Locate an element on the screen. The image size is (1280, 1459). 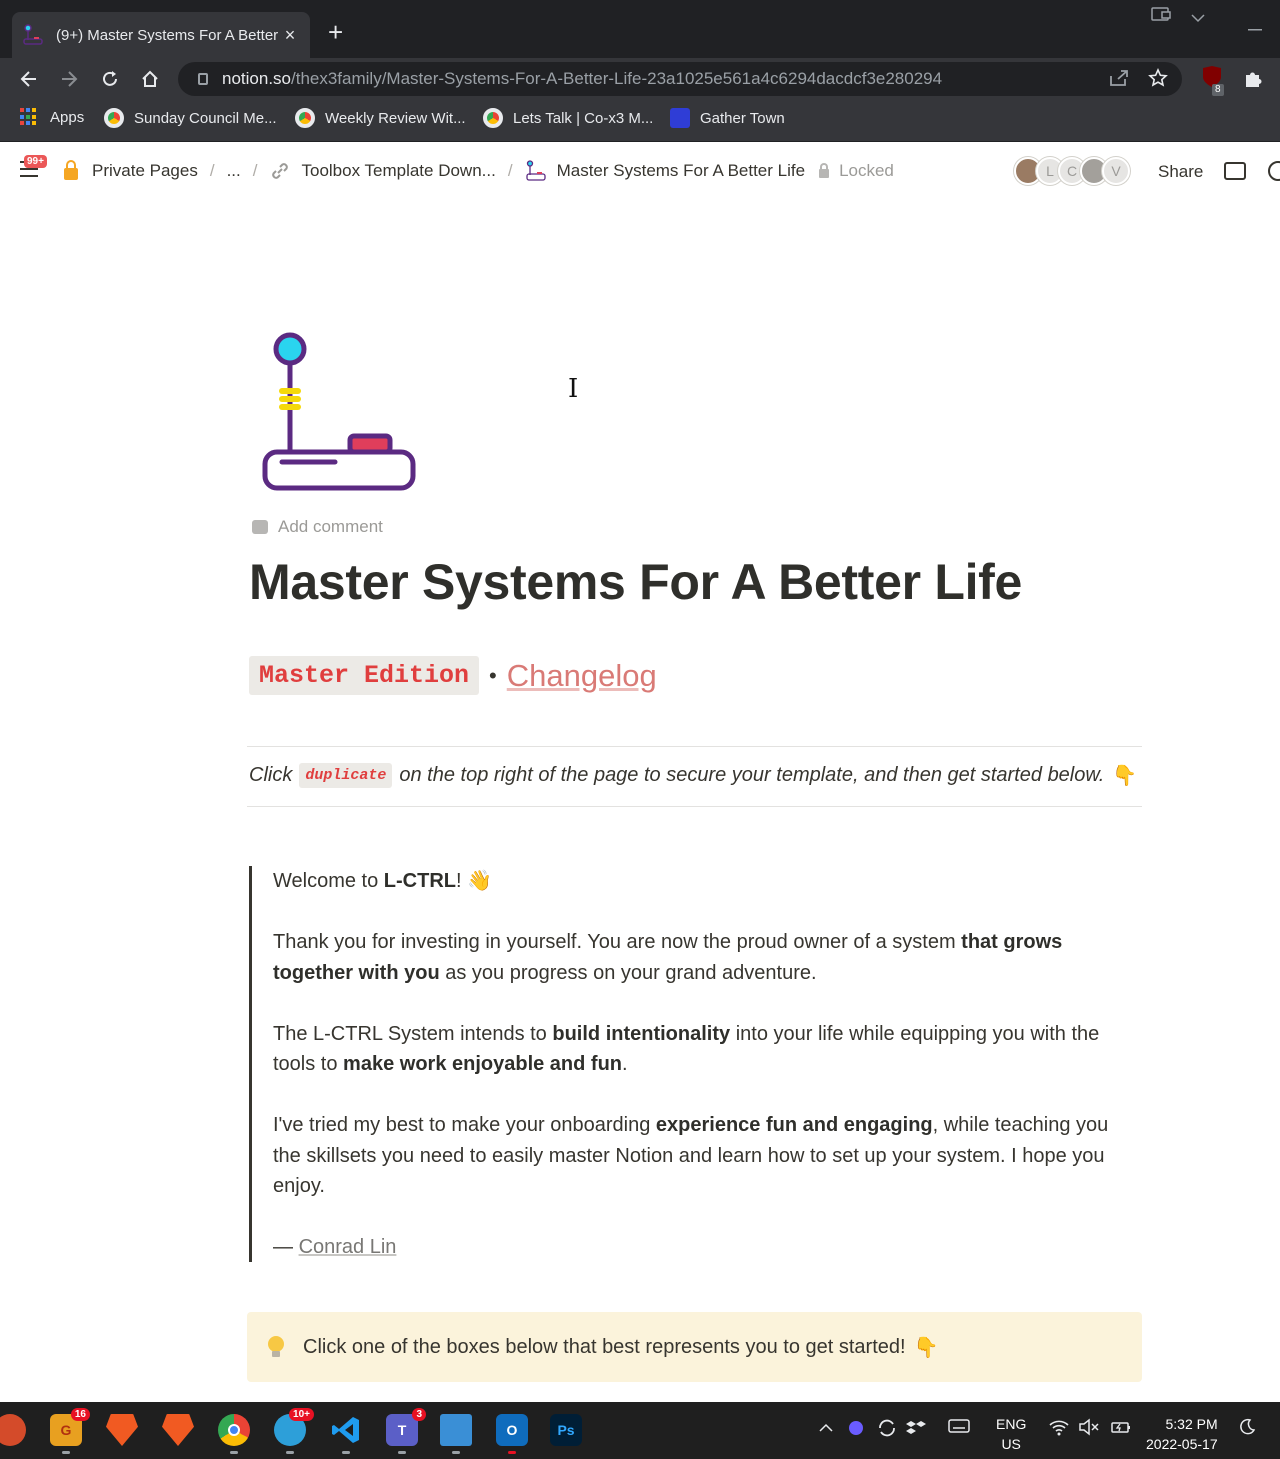
breadcrumb-label: Private Pages is located at coordinates (145, 170).